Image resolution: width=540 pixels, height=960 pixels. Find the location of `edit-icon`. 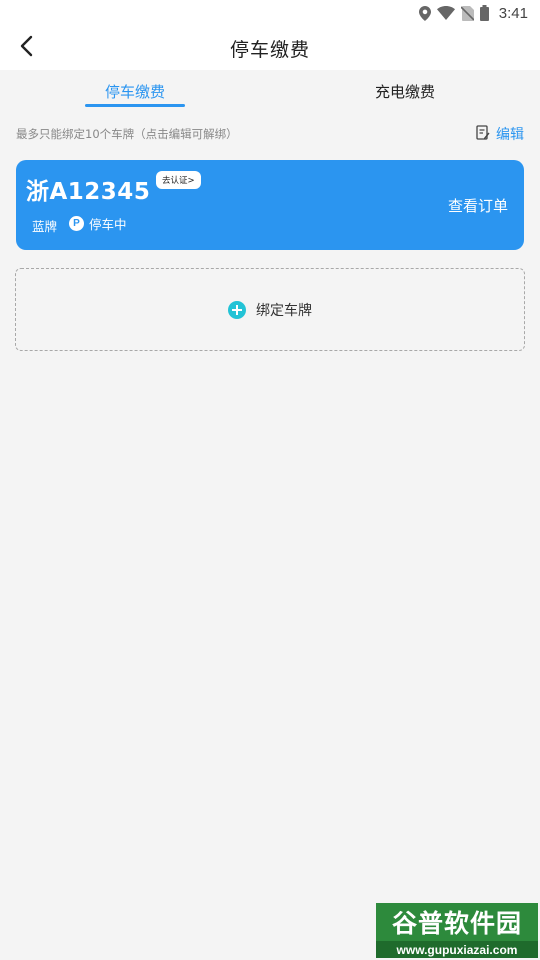

edit-icon is located at coordinates (483, 134).